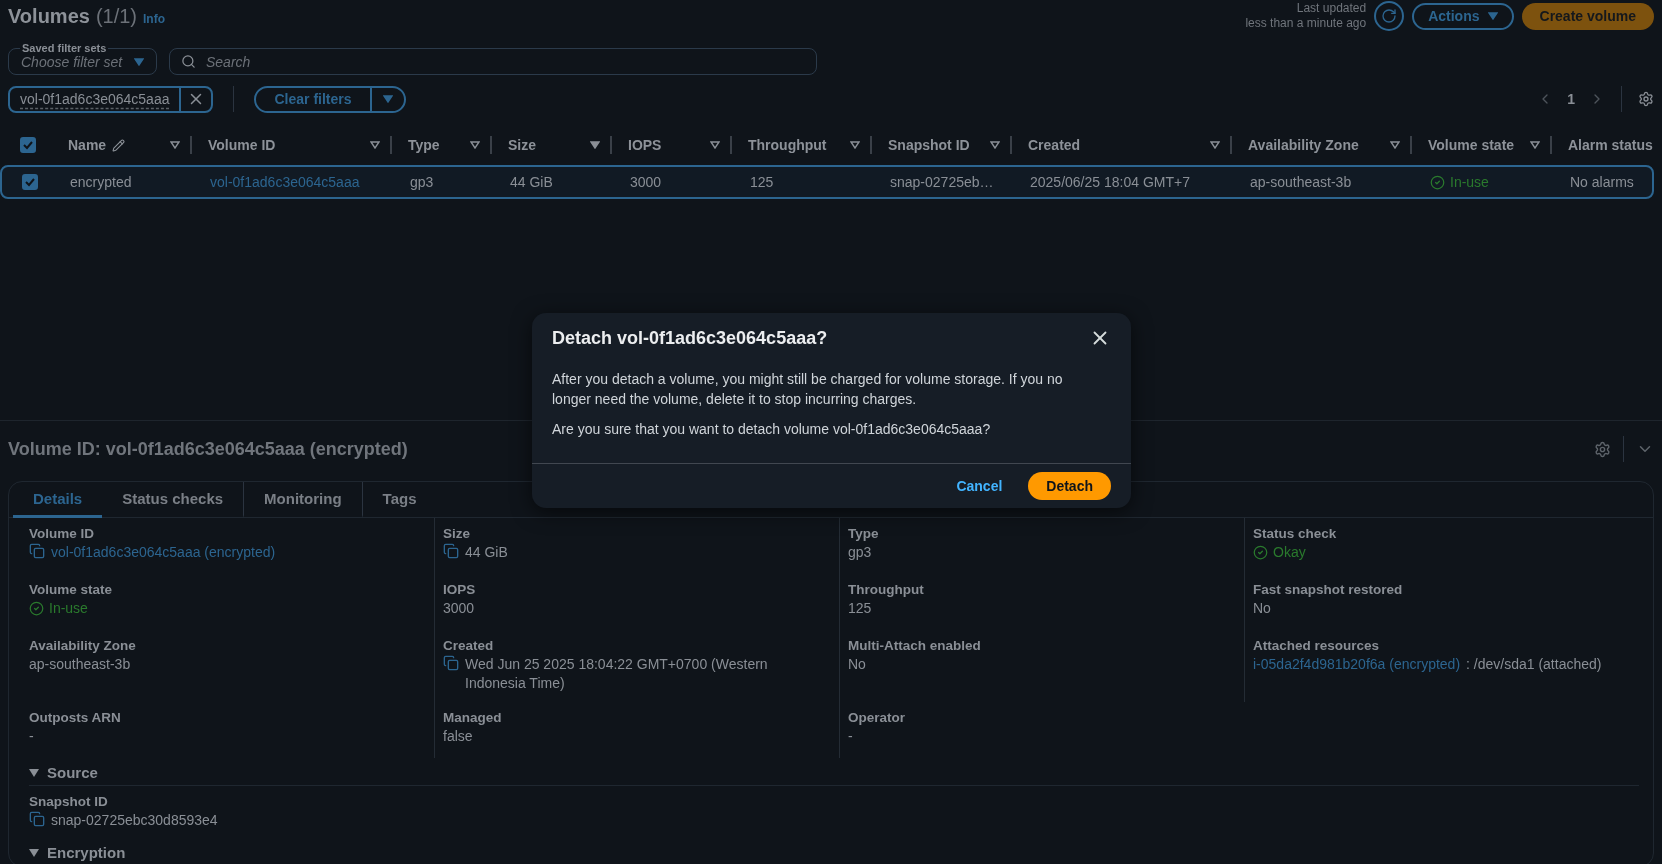 This screenshot has width=1662, height=864. What do you see at coordinates (1482, 145) in the screenshot?
I see `column-header: Volume state` at bounding box center [1482, 145].